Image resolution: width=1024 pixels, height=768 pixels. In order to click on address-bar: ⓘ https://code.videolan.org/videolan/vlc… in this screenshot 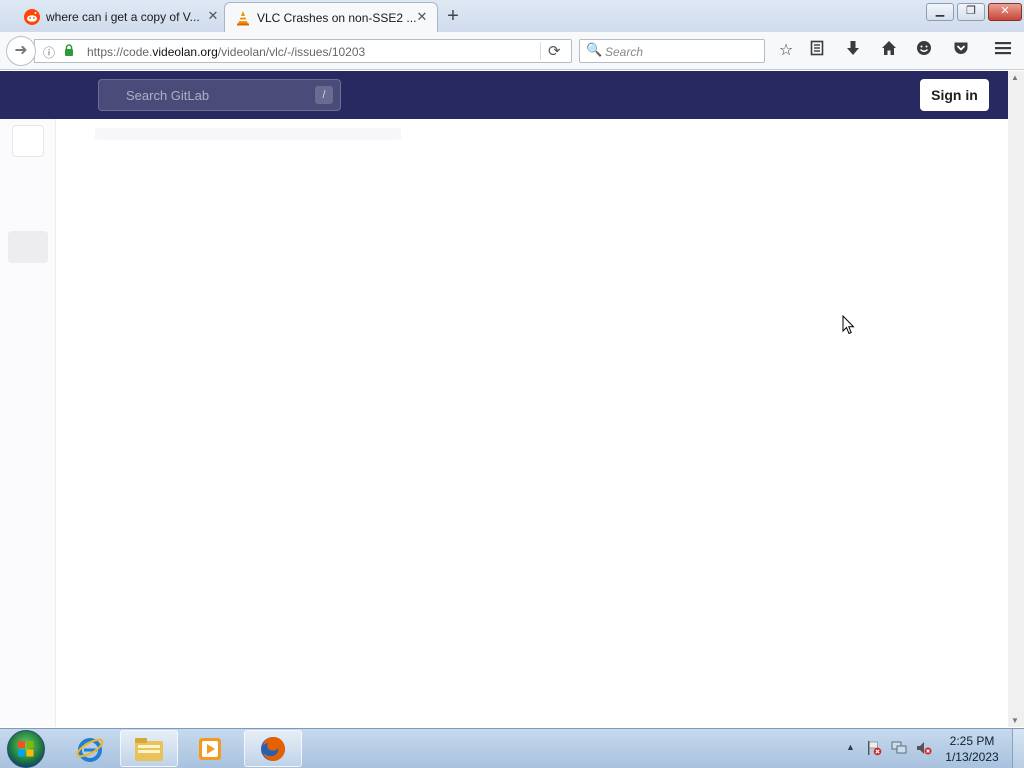, I will do `click(303, 51)`.